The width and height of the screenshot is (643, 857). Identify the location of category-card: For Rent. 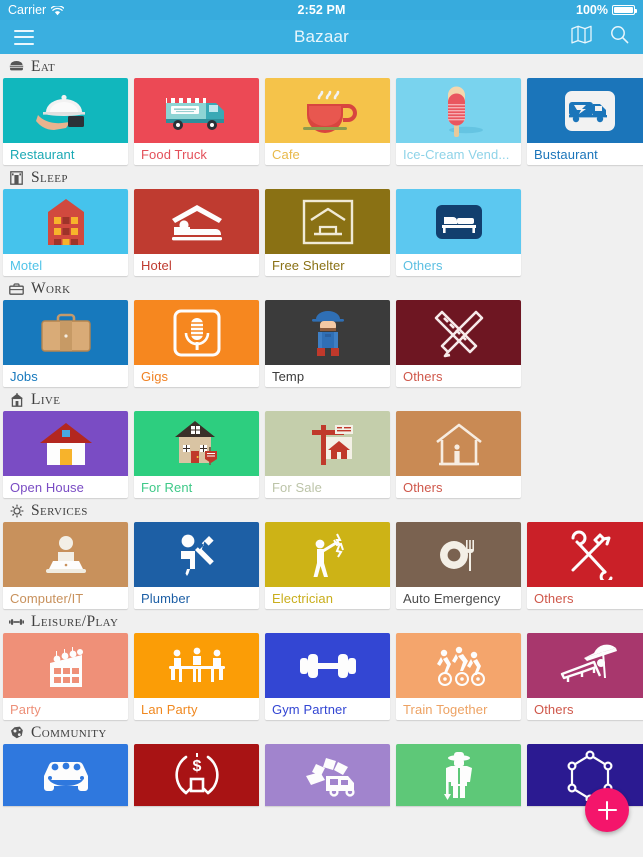
(196, 454).